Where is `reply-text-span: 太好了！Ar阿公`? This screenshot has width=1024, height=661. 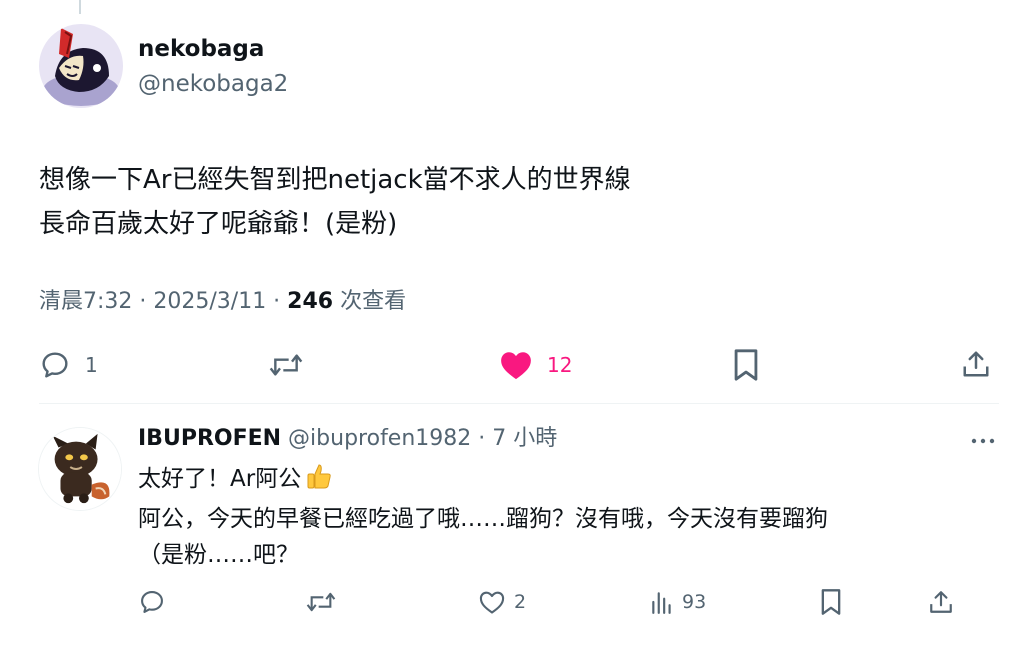 reply-text-span: 太好了！Ar阿公 is located at coordinates (220, 479).